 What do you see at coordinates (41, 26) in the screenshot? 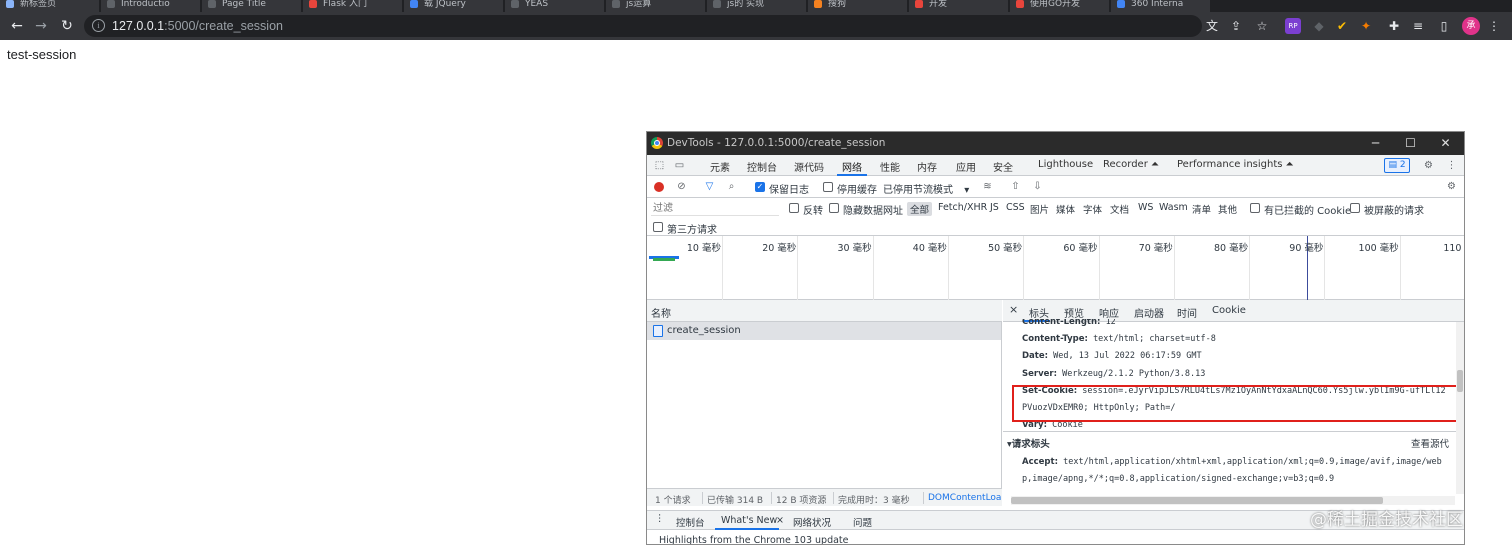
I see `forward-arrow-icon: →` at bounding box center [41, 26].